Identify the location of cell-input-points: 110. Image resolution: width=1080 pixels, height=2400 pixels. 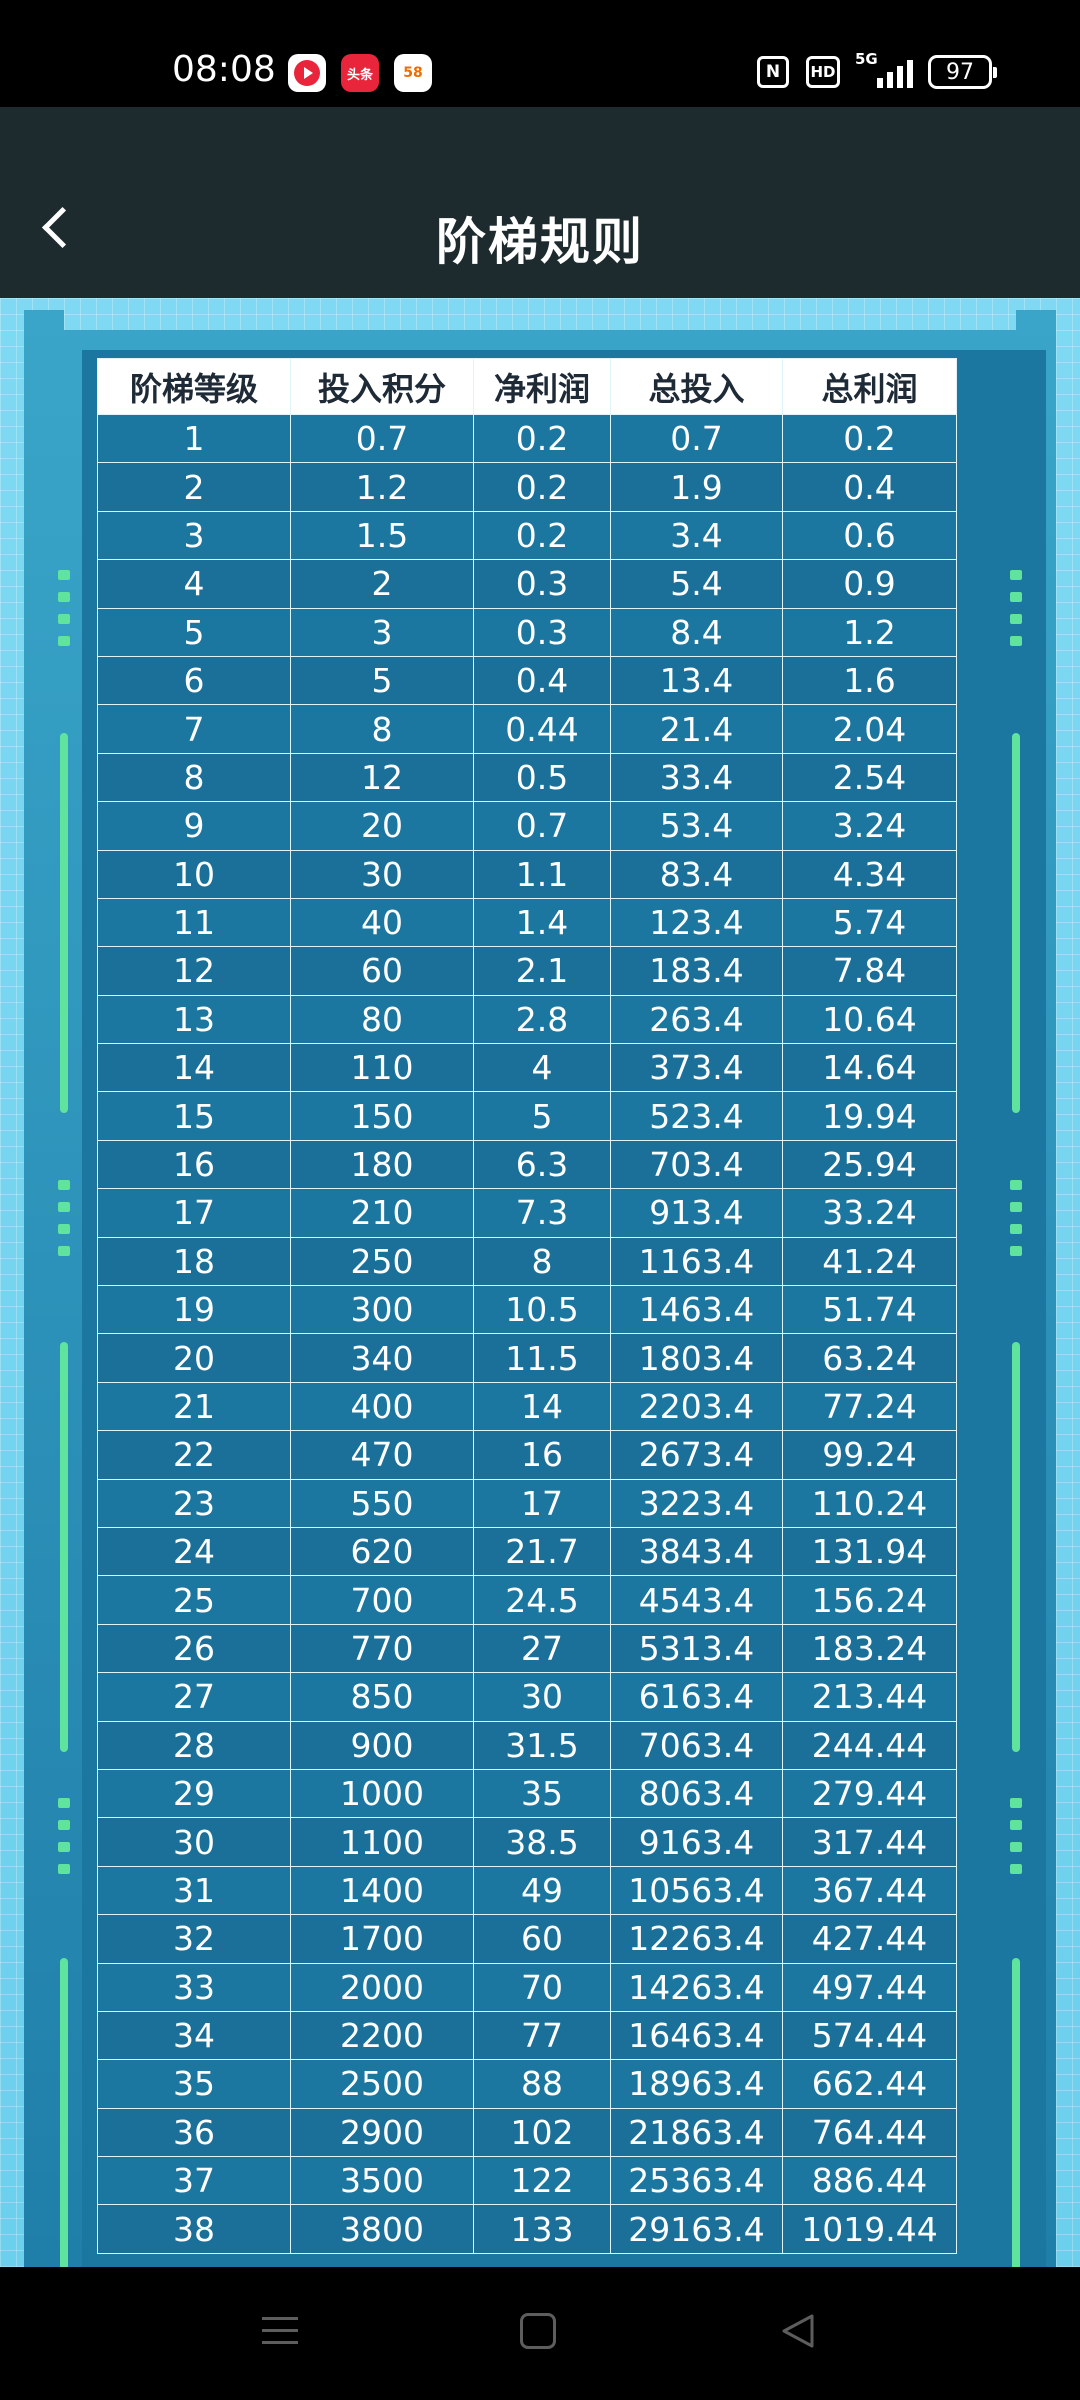
(382, 1068).